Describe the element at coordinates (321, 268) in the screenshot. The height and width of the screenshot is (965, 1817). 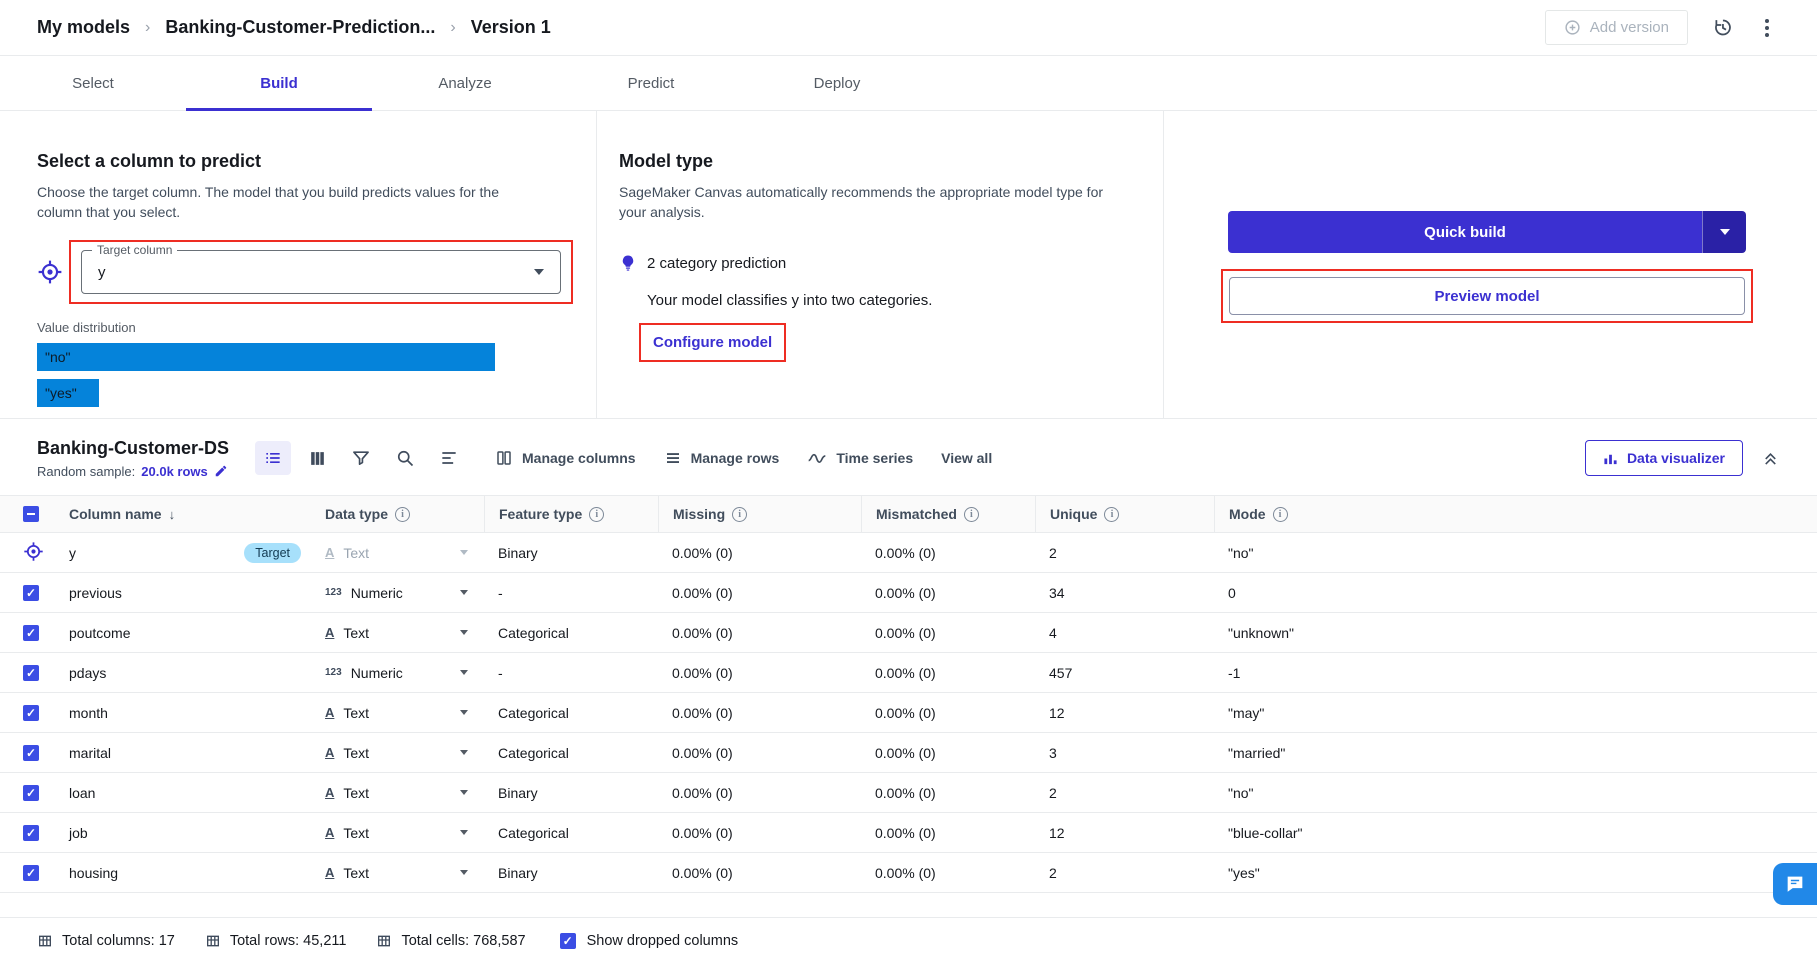
I see `target-column-select: Target column y` at that location.